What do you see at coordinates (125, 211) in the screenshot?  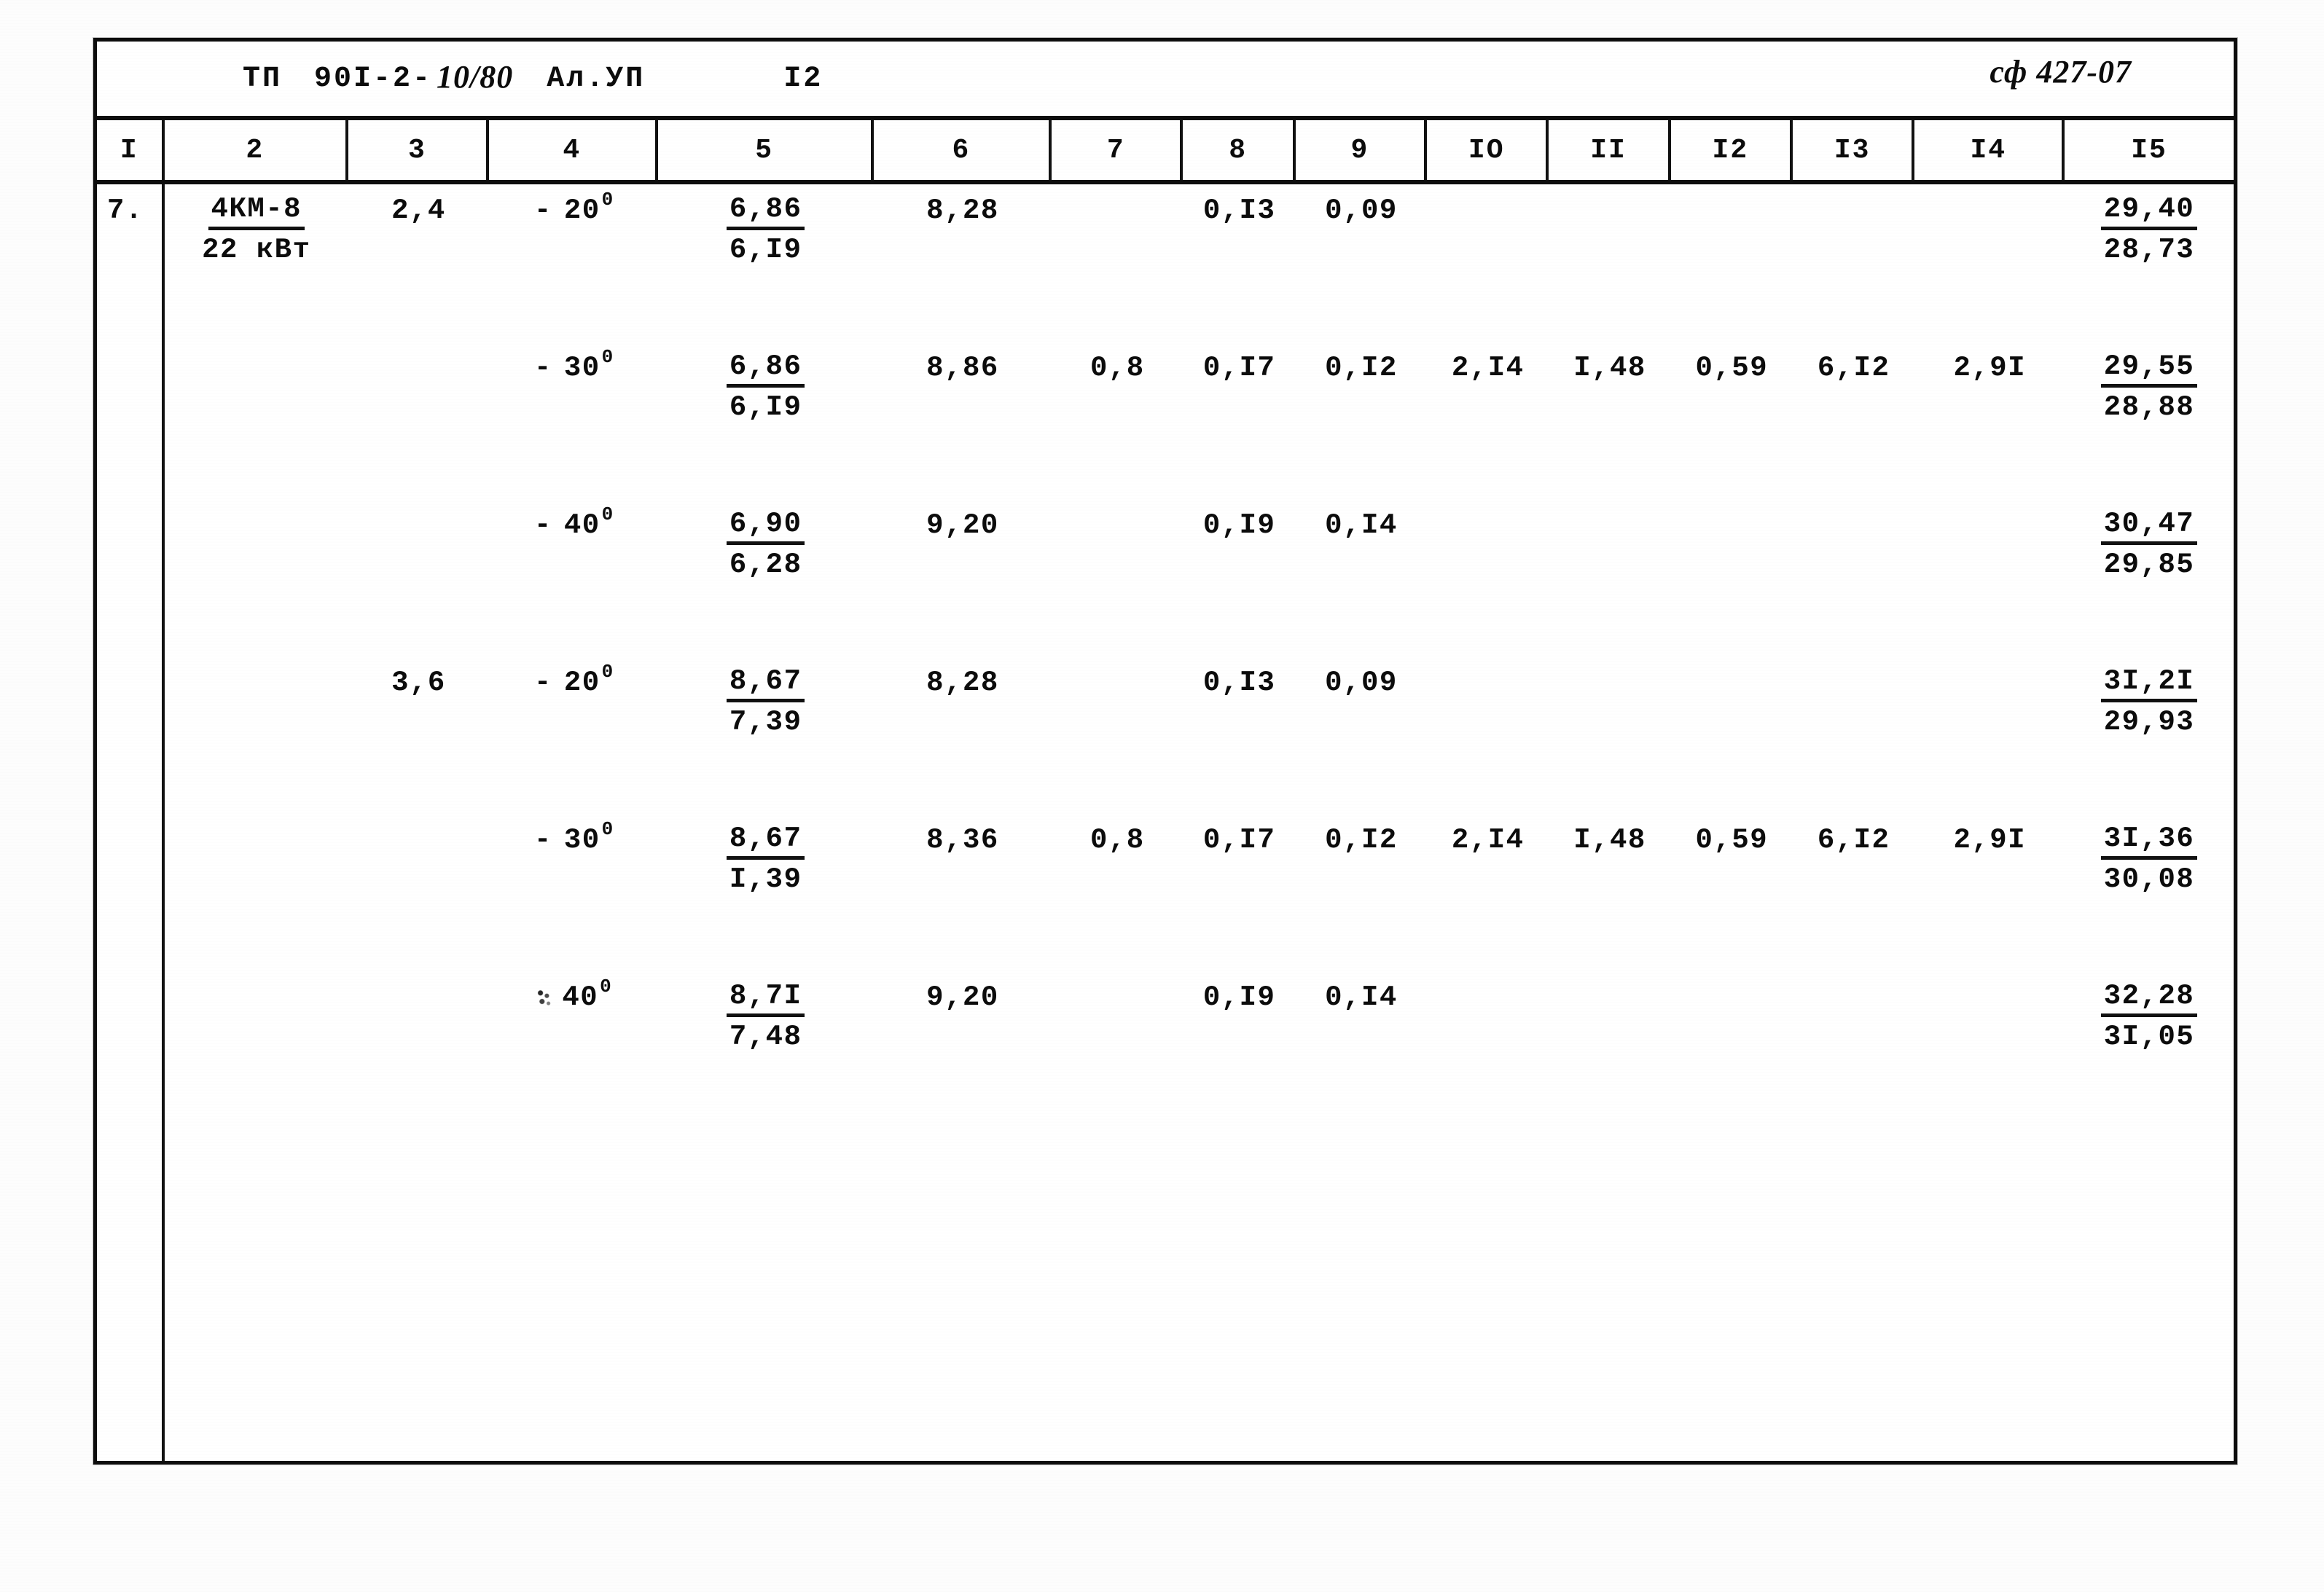 I see `cell-item-number: 7.` at bounding box center [125, 211].